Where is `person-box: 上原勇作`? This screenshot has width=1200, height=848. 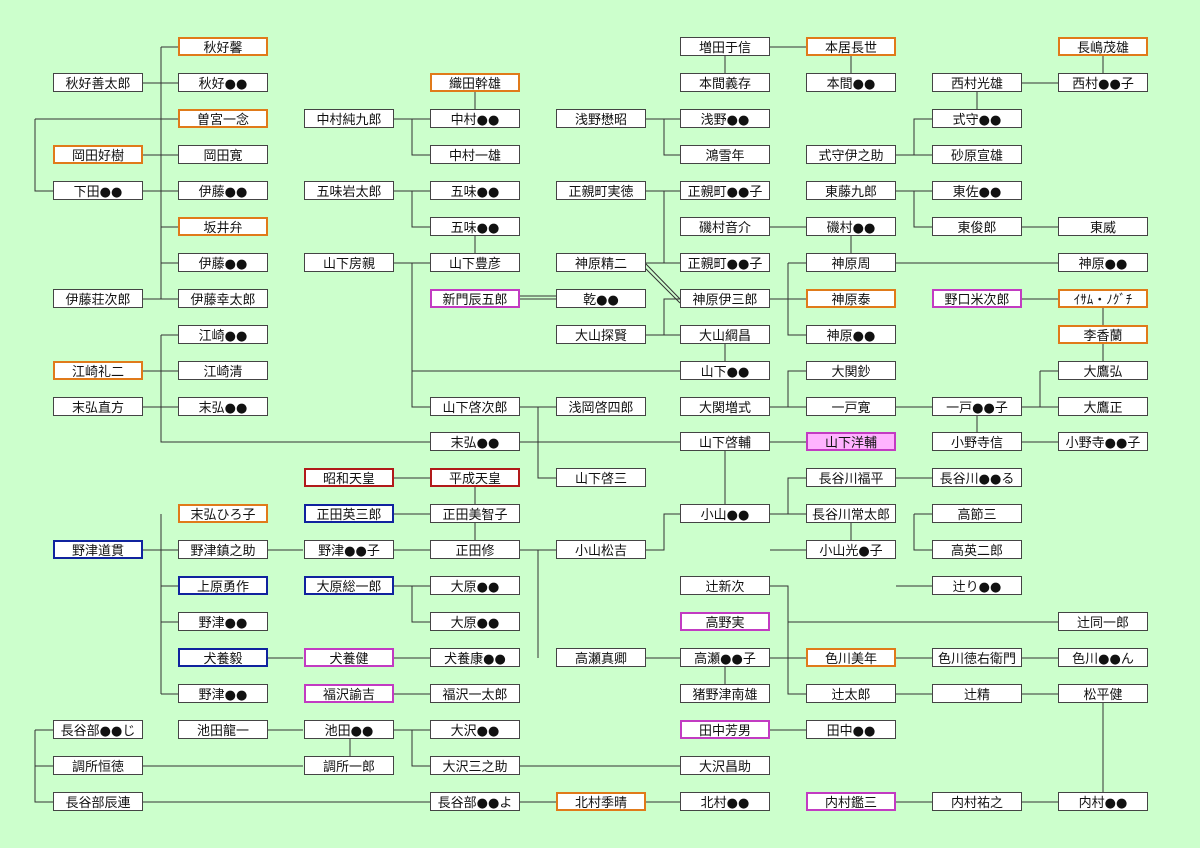
person-box: 上原勇作 is located at coordinates (223, 585).